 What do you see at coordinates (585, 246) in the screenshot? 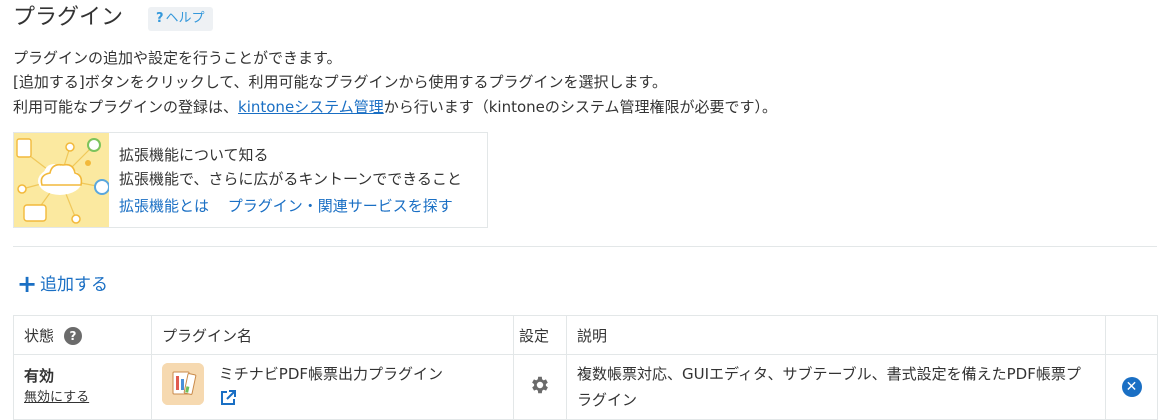
I see `section-divider` at bounding box center [585, 246].